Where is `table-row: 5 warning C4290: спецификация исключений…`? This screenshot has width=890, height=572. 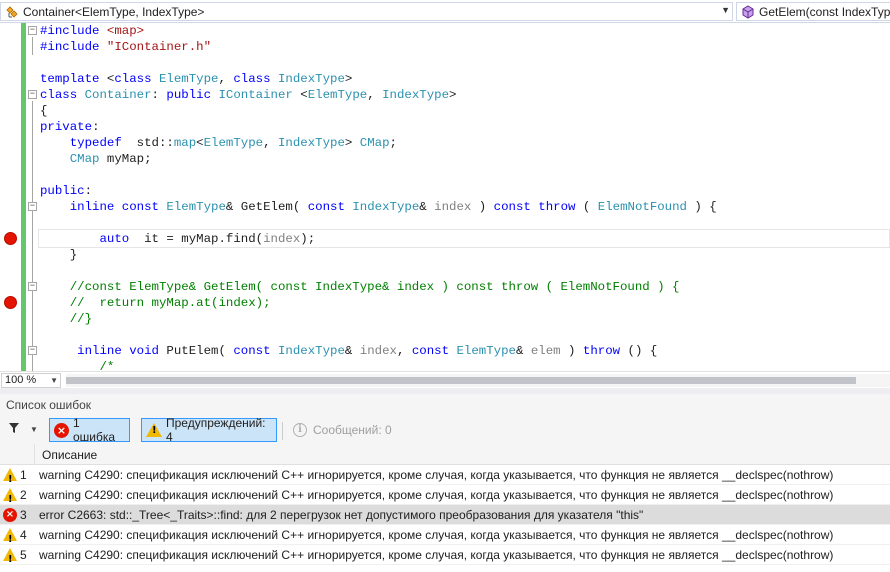 table-row: 5 warning C4290: спецификация исключений… is located at coordinates (445, 557).